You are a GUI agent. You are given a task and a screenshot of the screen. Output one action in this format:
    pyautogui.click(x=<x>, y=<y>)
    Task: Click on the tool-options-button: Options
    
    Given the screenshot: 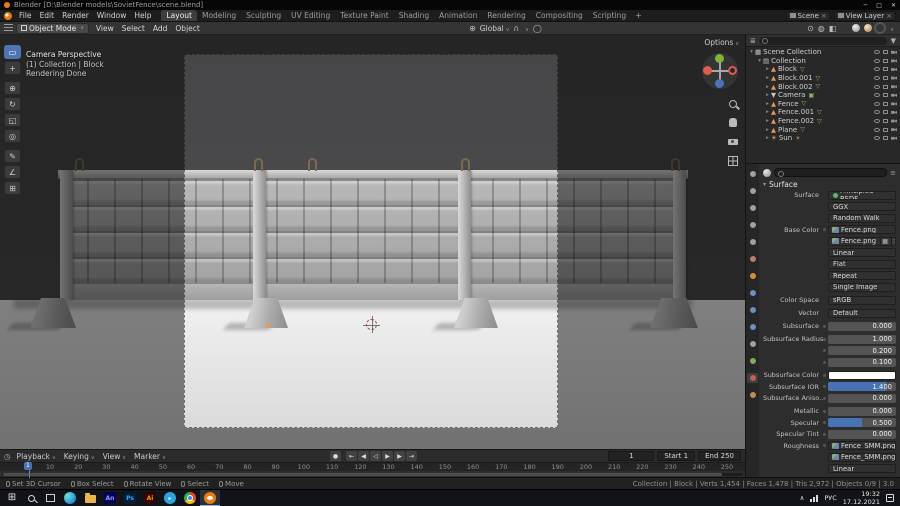 What is the action you would take?
    pyautogui.click(x=721, y=42)
    